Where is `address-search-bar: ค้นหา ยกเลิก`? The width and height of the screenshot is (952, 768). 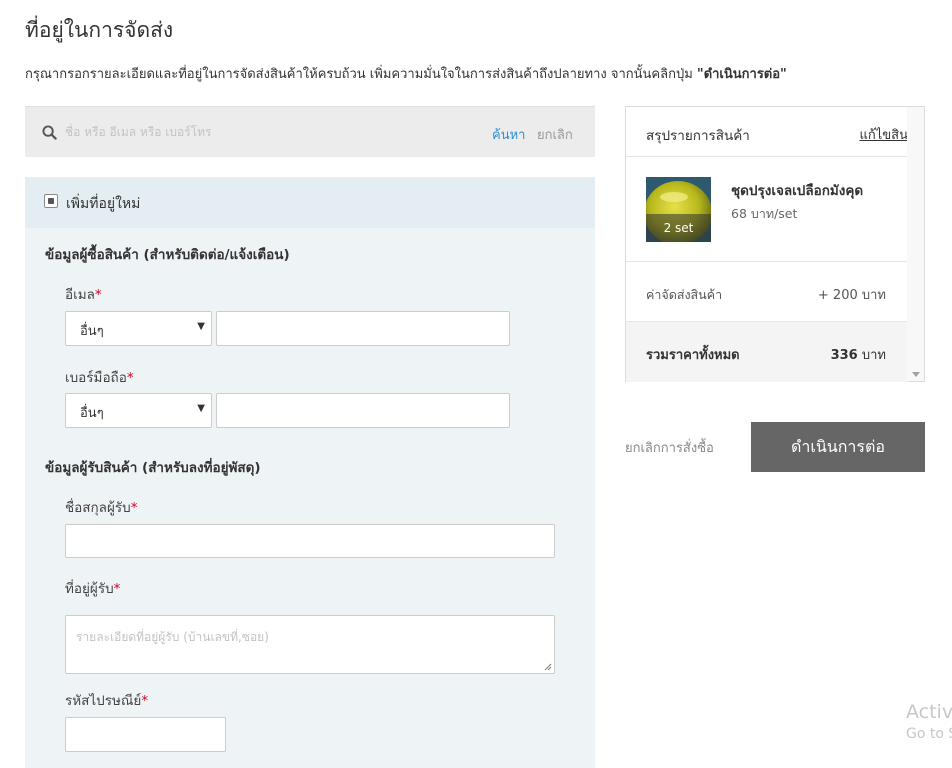 address-search-bar: ค้นหา ยกเลิก is located at coordinates (310, 131).